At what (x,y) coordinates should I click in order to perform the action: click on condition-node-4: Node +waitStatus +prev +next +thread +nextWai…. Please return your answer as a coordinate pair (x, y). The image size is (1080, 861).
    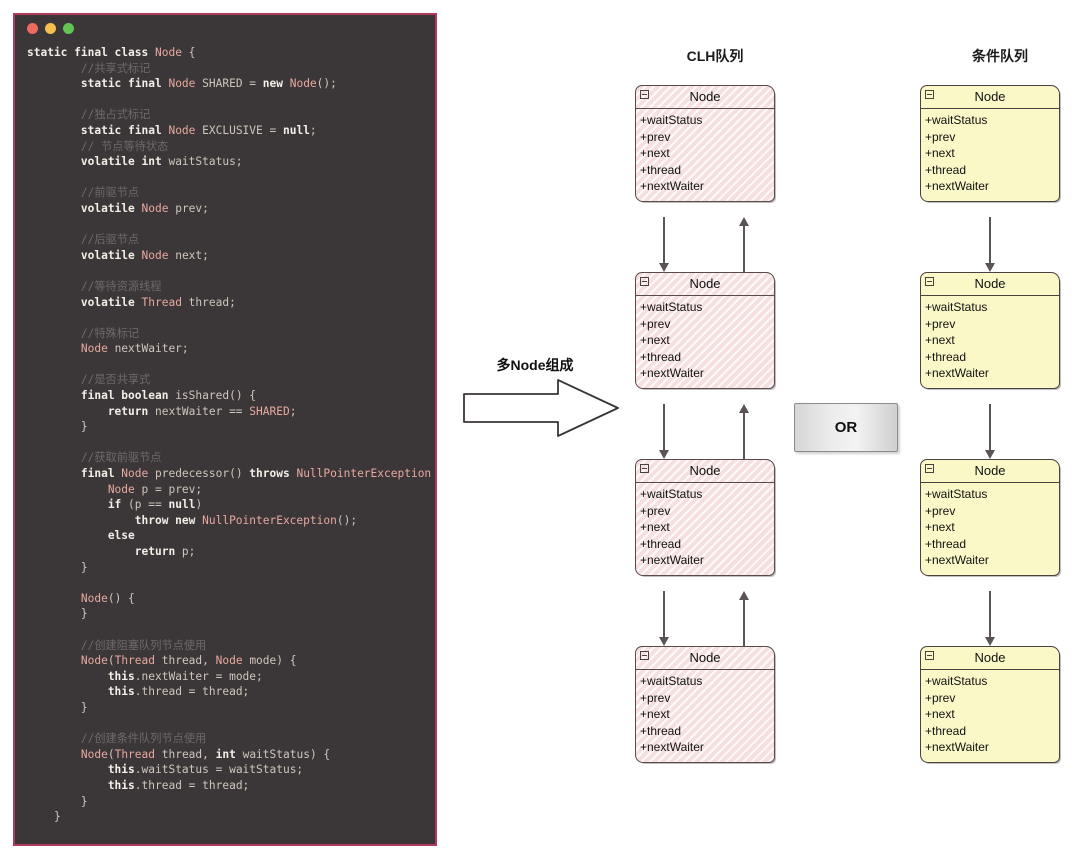
    Looking at the image, I should click on (990, 704).